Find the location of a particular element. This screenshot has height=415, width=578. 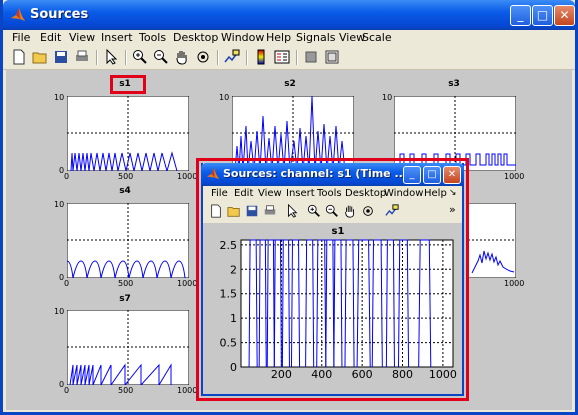

plot-s7 is located at coordinates (128, 347).